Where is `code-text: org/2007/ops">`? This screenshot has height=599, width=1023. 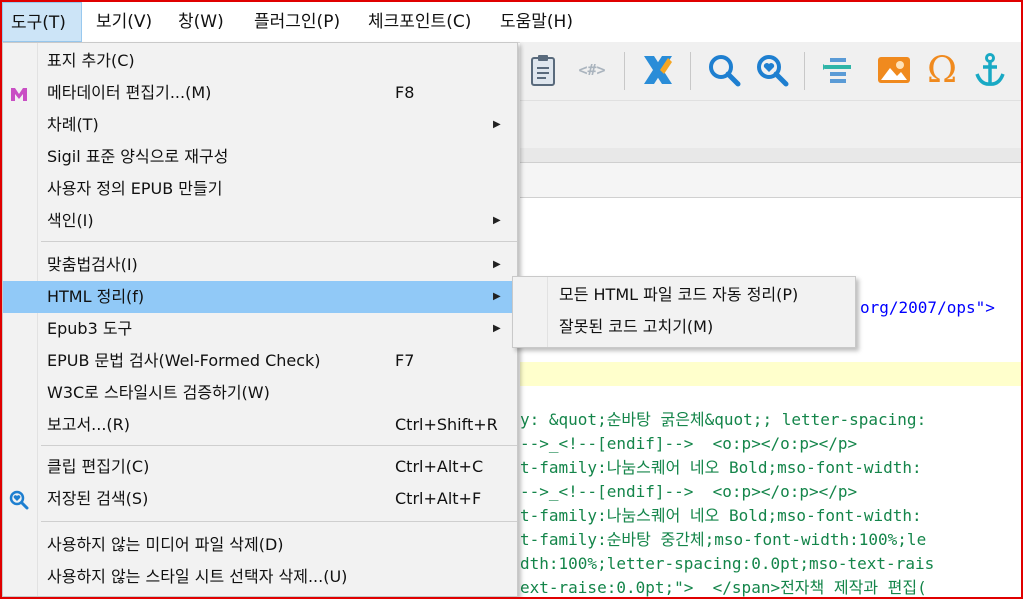
code-text: org/2007/ops"> is located at coordinates (927, 307).